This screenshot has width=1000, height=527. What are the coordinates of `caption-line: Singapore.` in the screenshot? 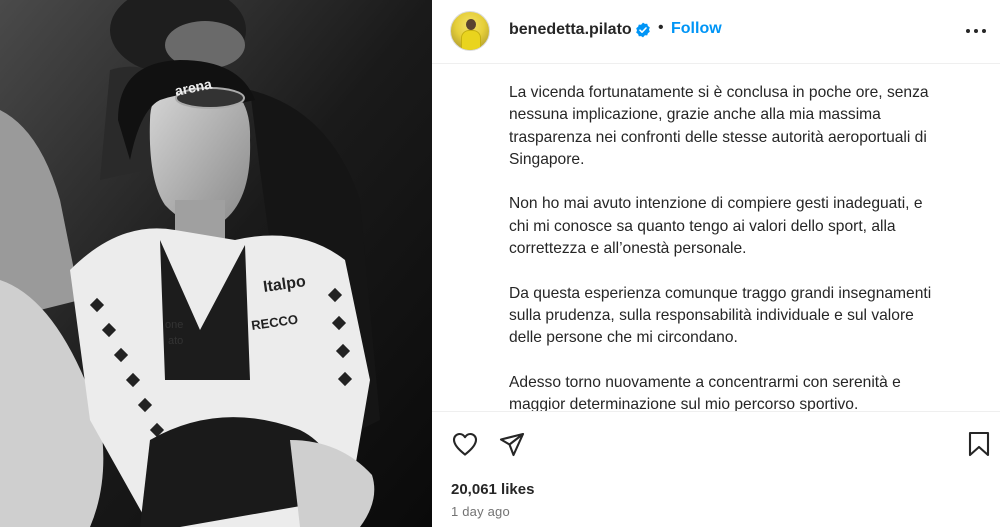 It's located at (547, 159).